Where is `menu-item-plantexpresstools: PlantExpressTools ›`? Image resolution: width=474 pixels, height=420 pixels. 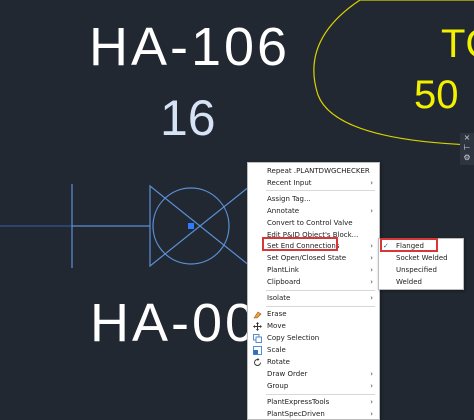 menu-item-plantexpresstools: PlantExpressTools › is located at coordinates (313, 402).